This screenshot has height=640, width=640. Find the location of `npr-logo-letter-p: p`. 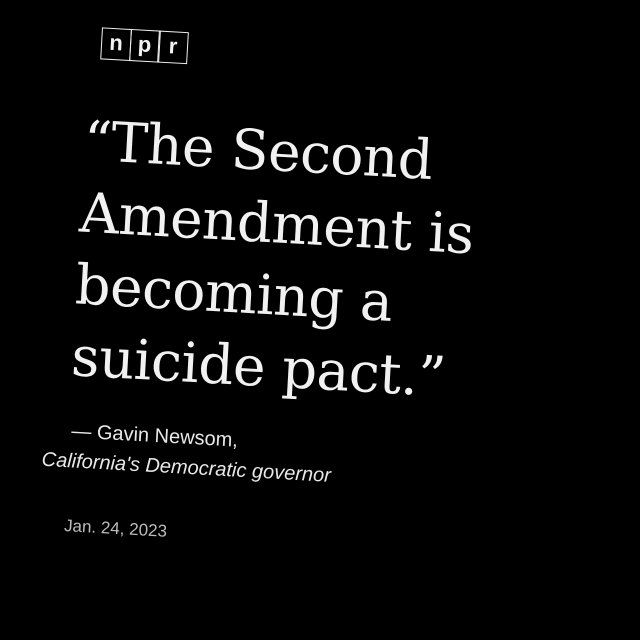

npr-logo-letter-p: p is located at coordinates (144, 45).